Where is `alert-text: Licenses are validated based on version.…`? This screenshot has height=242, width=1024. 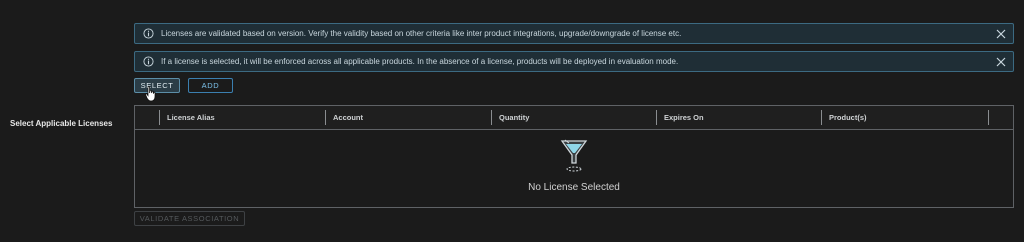 alert-text: Licenses are validated based on version.… is located at coordinates (421, 33).